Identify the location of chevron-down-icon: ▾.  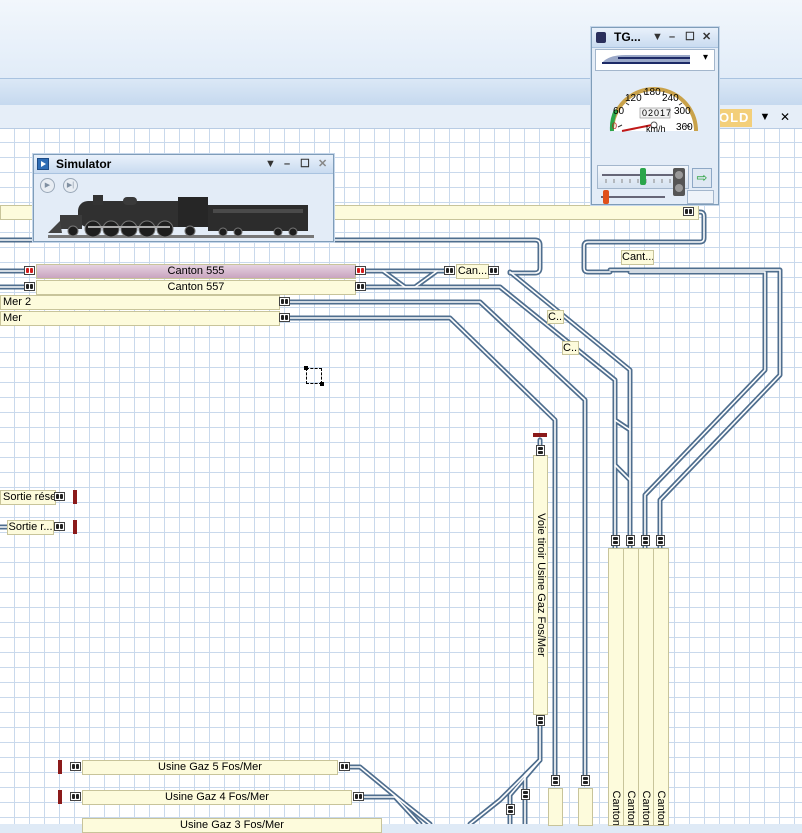
(705, 57).